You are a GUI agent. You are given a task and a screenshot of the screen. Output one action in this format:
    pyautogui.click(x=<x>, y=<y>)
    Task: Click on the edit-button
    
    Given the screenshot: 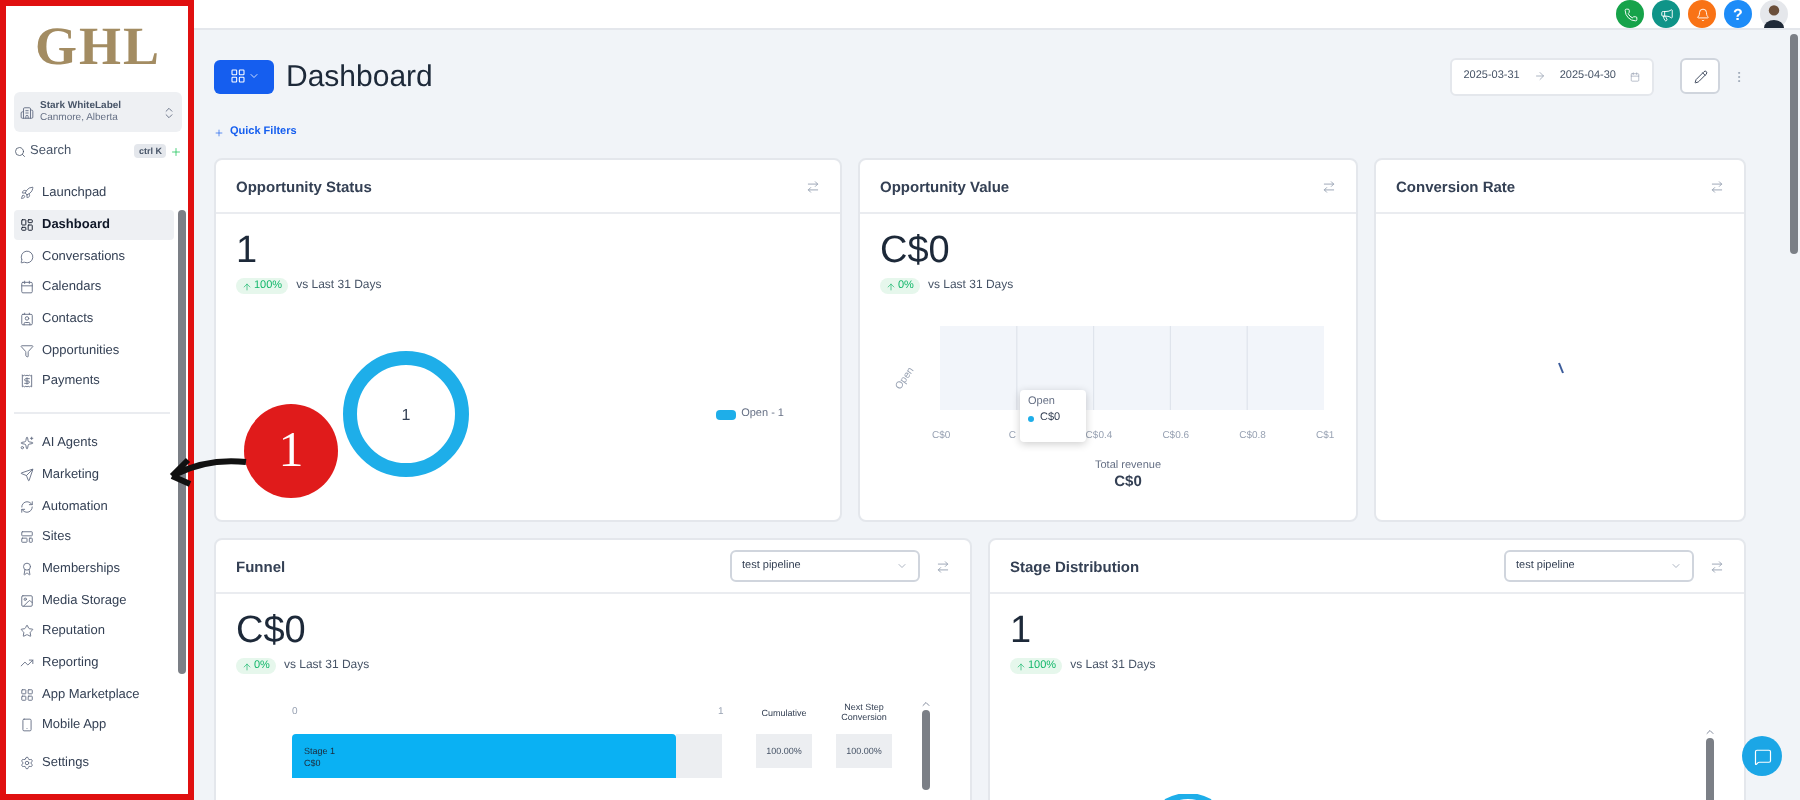 What is the action you would take?
    pyautogui.click(x=1700, y=76)
    